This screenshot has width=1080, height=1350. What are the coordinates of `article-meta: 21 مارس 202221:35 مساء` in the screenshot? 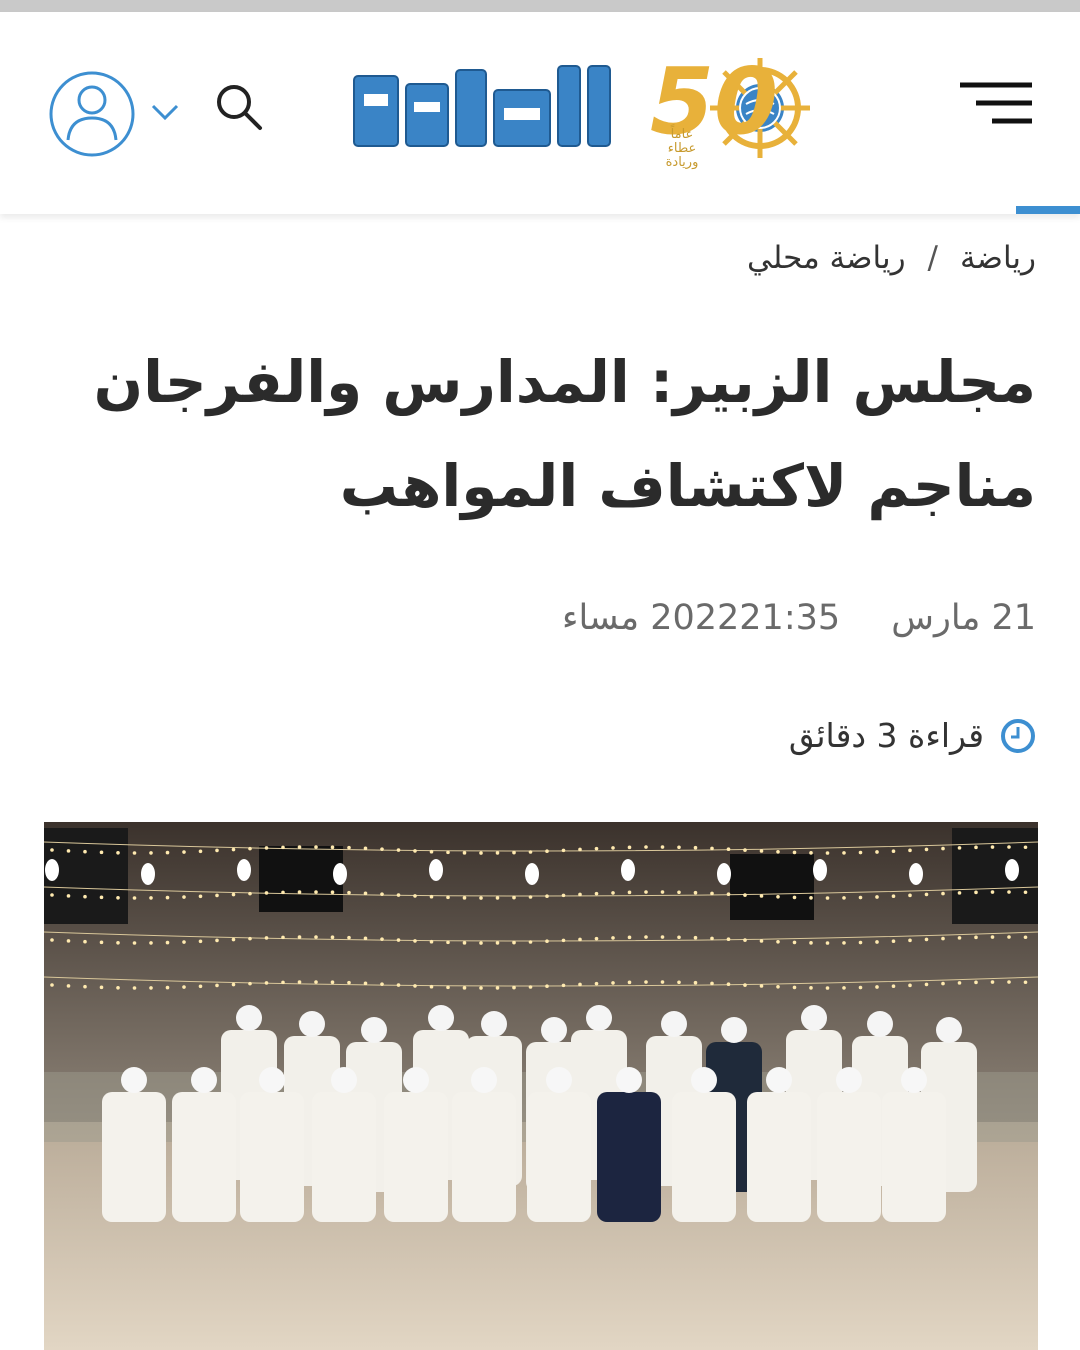 It's located at (799, 618).